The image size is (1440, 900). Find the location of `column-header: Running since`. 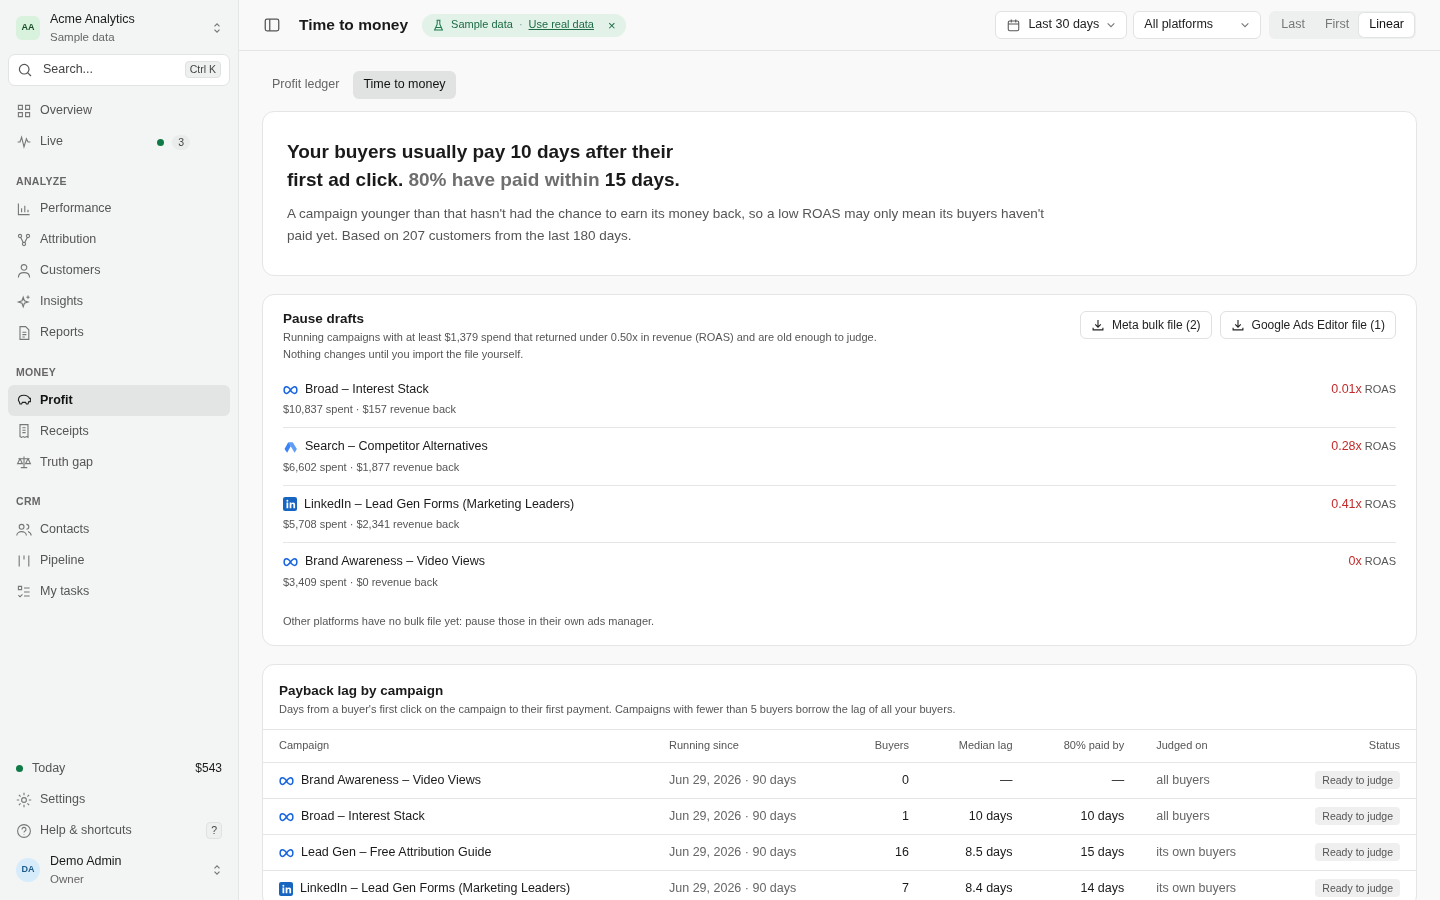

column-header: Running since is located at coordinates (749, 746).